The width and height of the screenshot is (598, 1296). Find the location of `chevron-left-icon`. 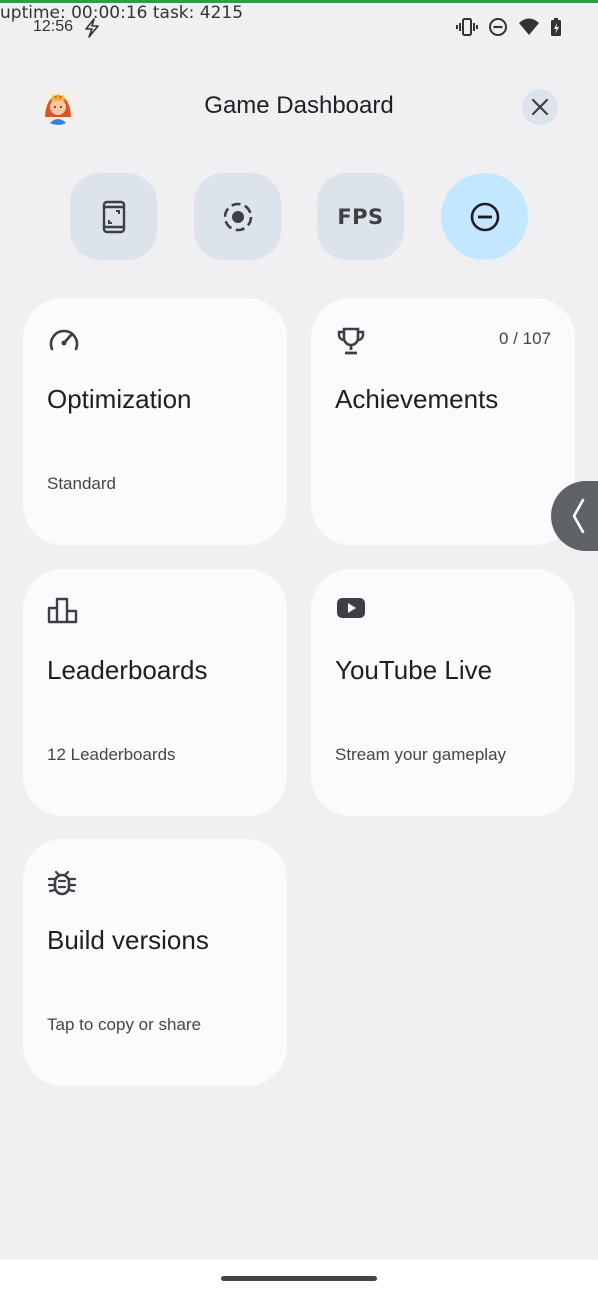

chevron-left-icon is located at coordinates (578, 516).